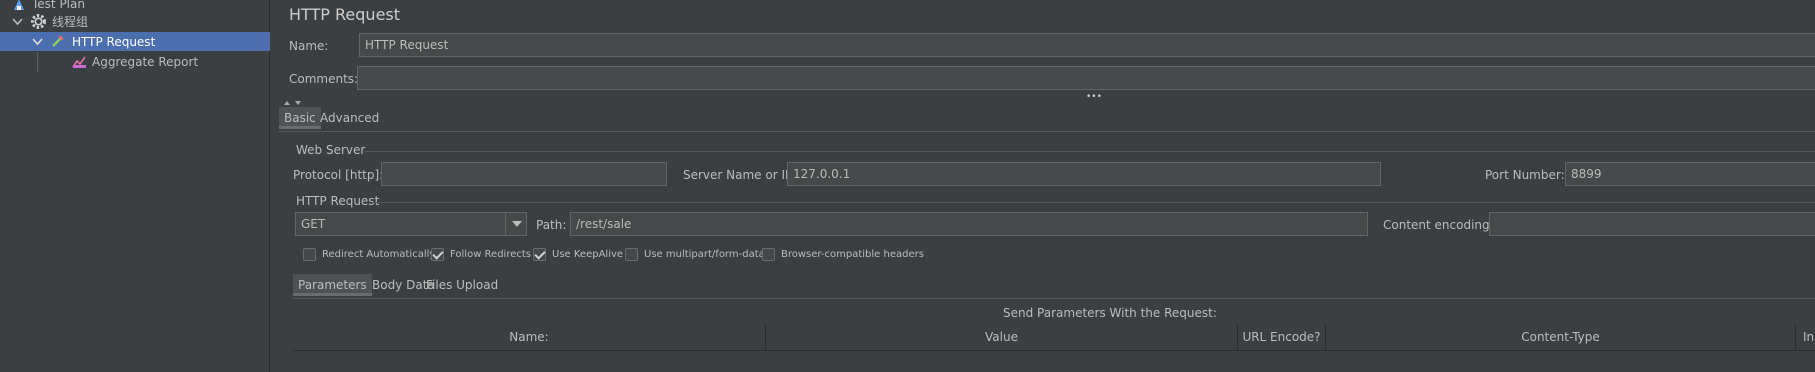 The image size is (1815, 372). What do you see at coordinates (338, 201) in the screenshot?
I see `section-http-request: HTTP Request` at bounding box center [338, 201].